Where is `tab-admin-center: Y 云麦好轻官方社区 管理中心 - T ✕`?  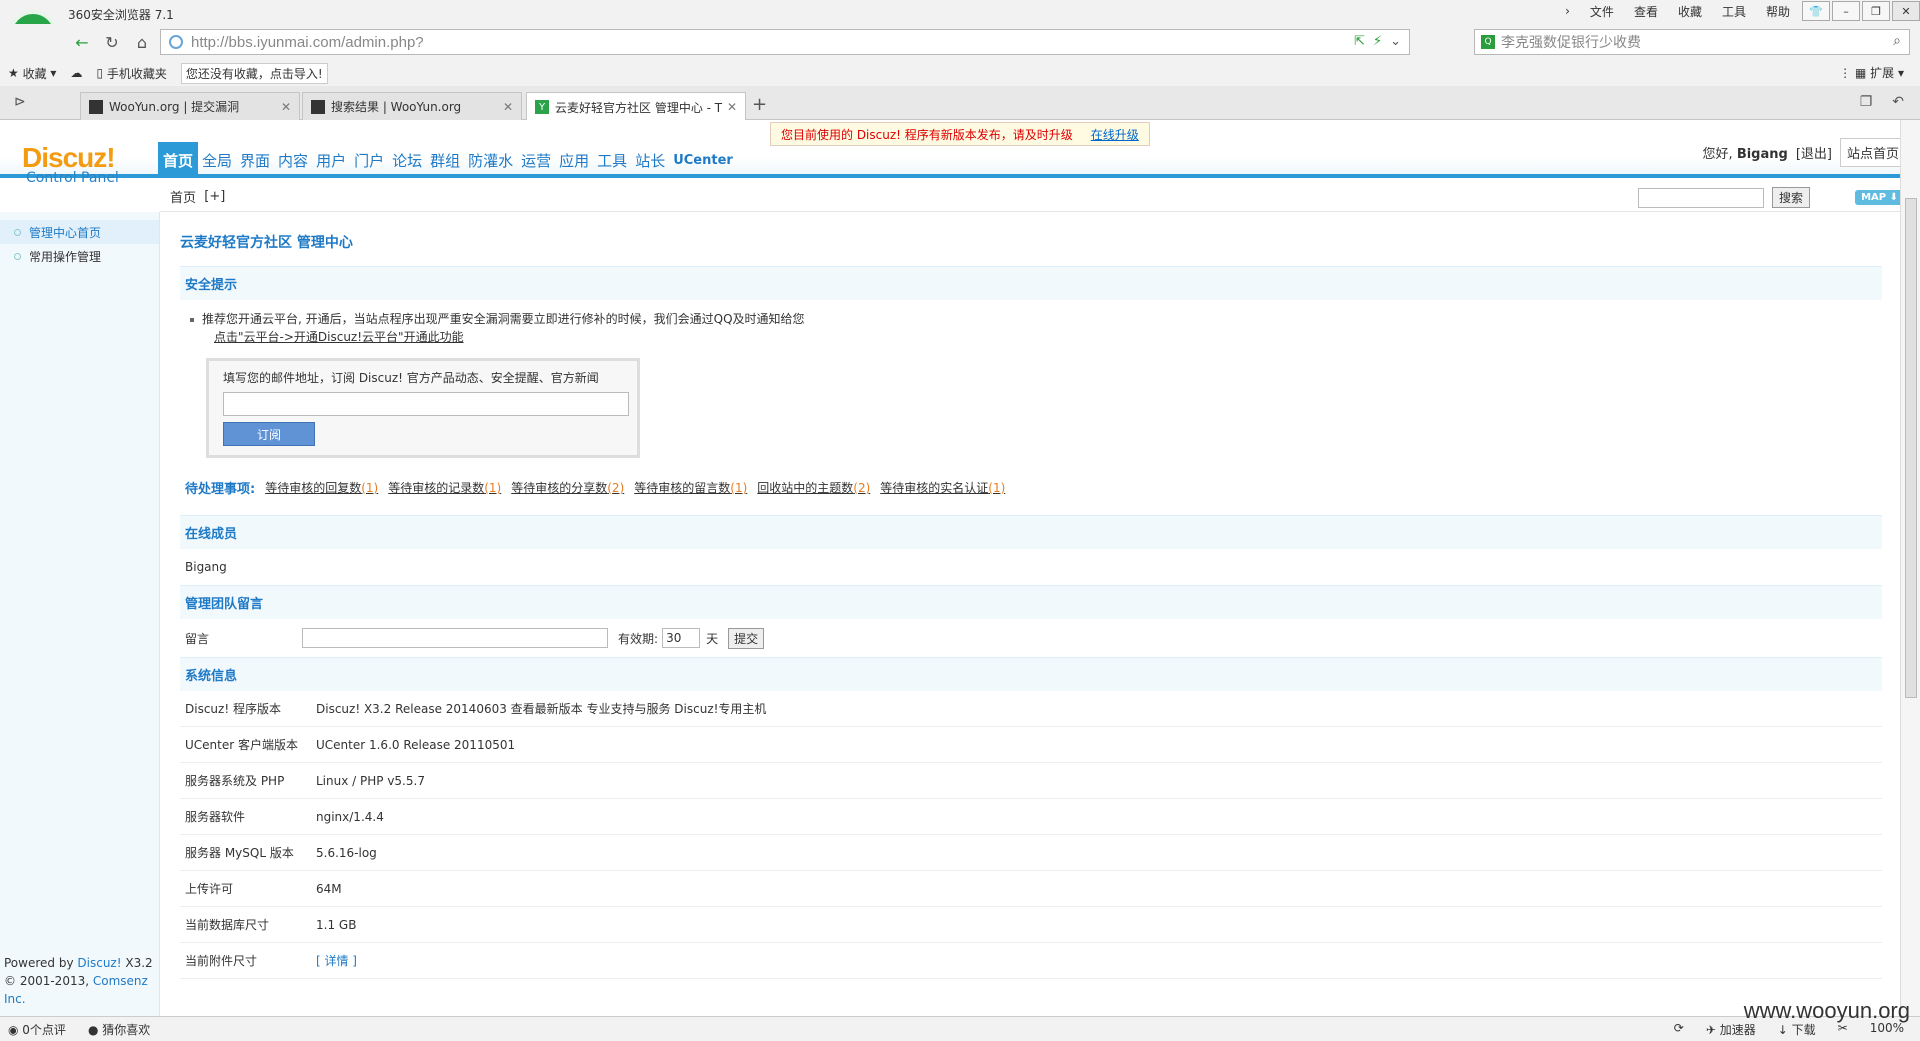
tab-admin-center: Y 云麦好轻官方社区 管理中心 - T ✕ is located at coordinates (636, 106).